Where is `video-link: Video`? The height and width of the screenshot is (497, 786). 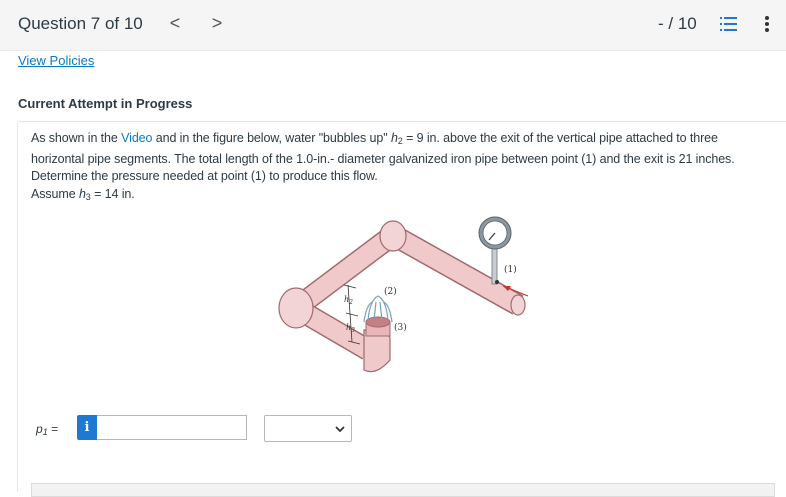
video-link: Video is located at coordinates (136, 138).